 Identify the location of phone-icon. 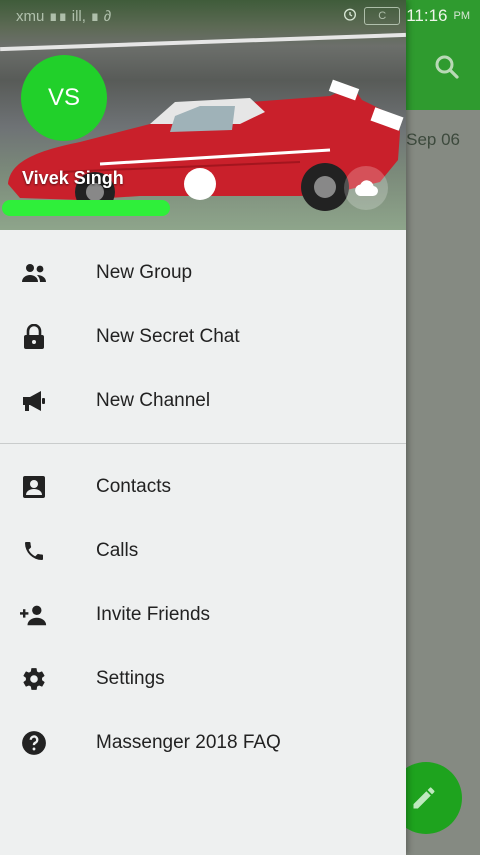
(34, 551).